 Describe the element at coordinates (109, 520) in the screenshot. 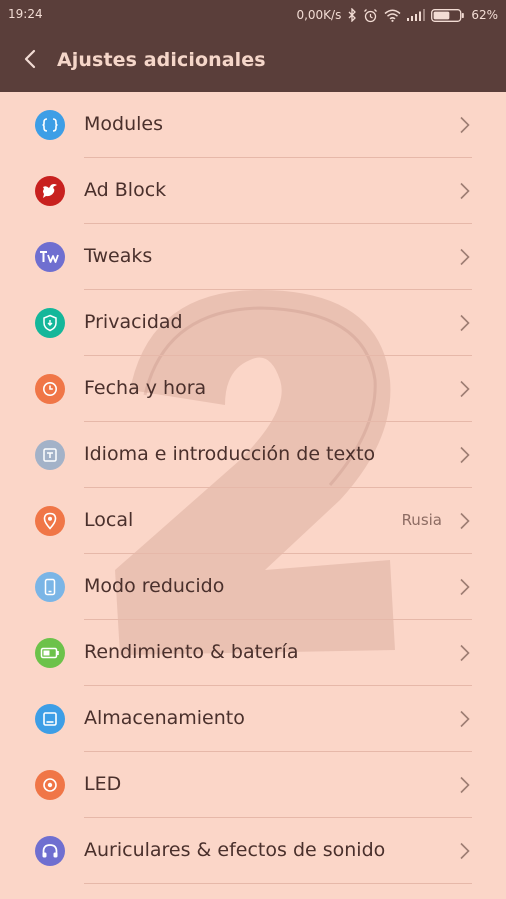

I see `settings-item-label: Local` at that location.